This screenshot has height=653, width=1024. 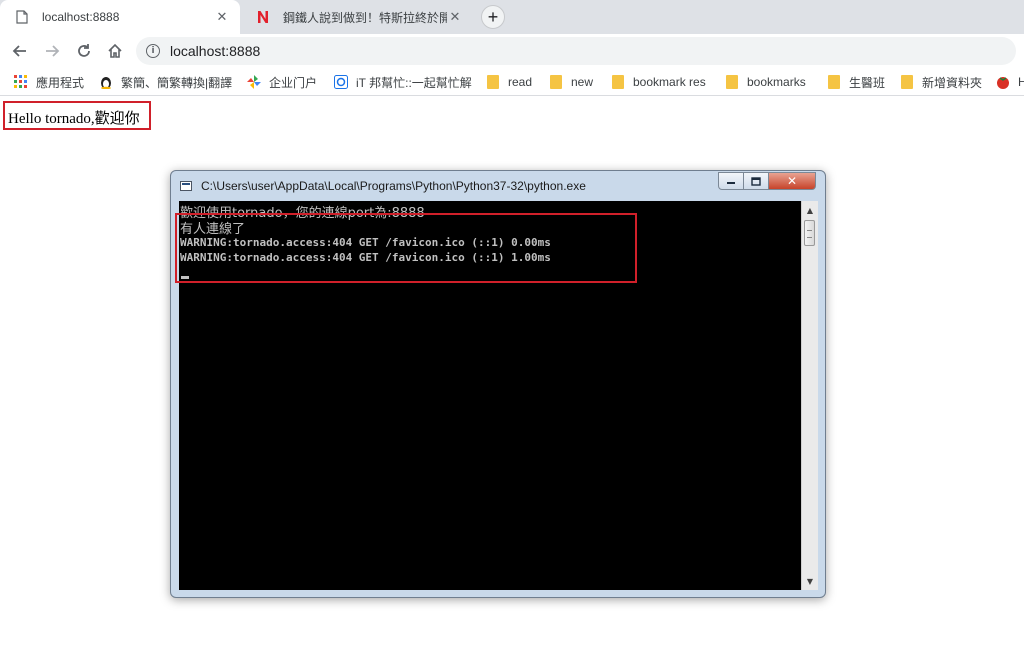 I want to click on reload-icon, so click(x=84, y=50).